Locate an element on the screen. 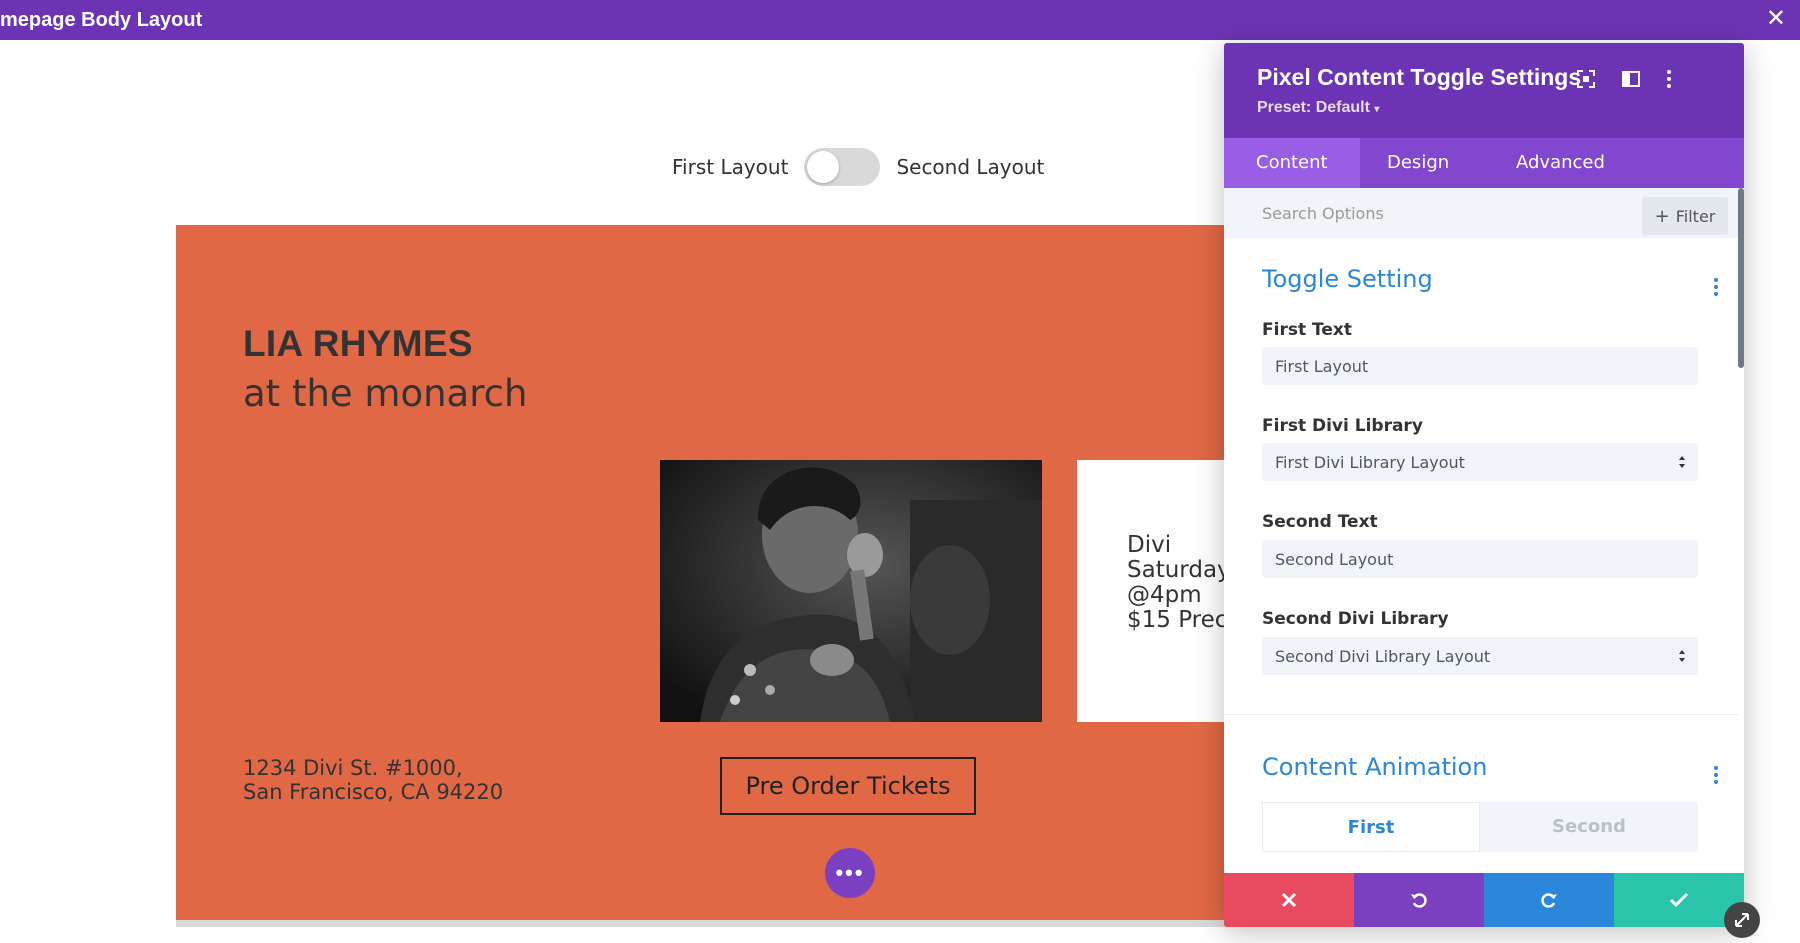 Image resolution: width=1800 pixels, height=943 pixels. tab-content: Content is located at coordinates (1292, 163).